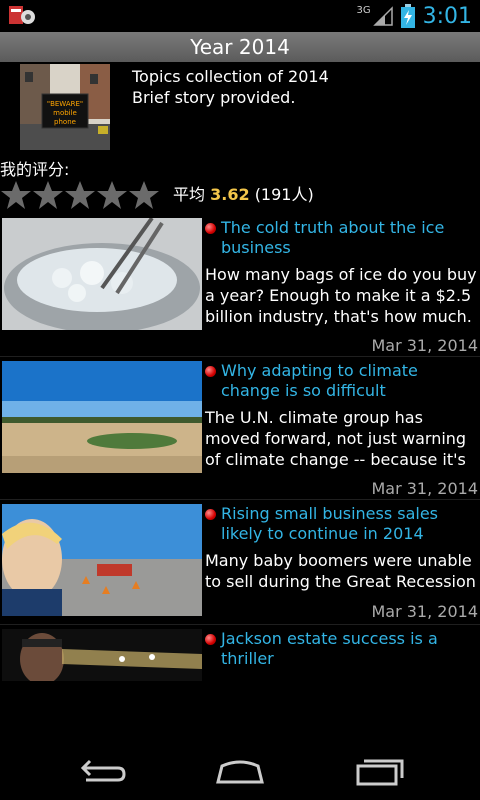 The height and width of the screenshot is (800, 480). Describe the element at coordinates (214, 97) in the screenshot. I see `topic-line-2: Brief story provided.` at that location.